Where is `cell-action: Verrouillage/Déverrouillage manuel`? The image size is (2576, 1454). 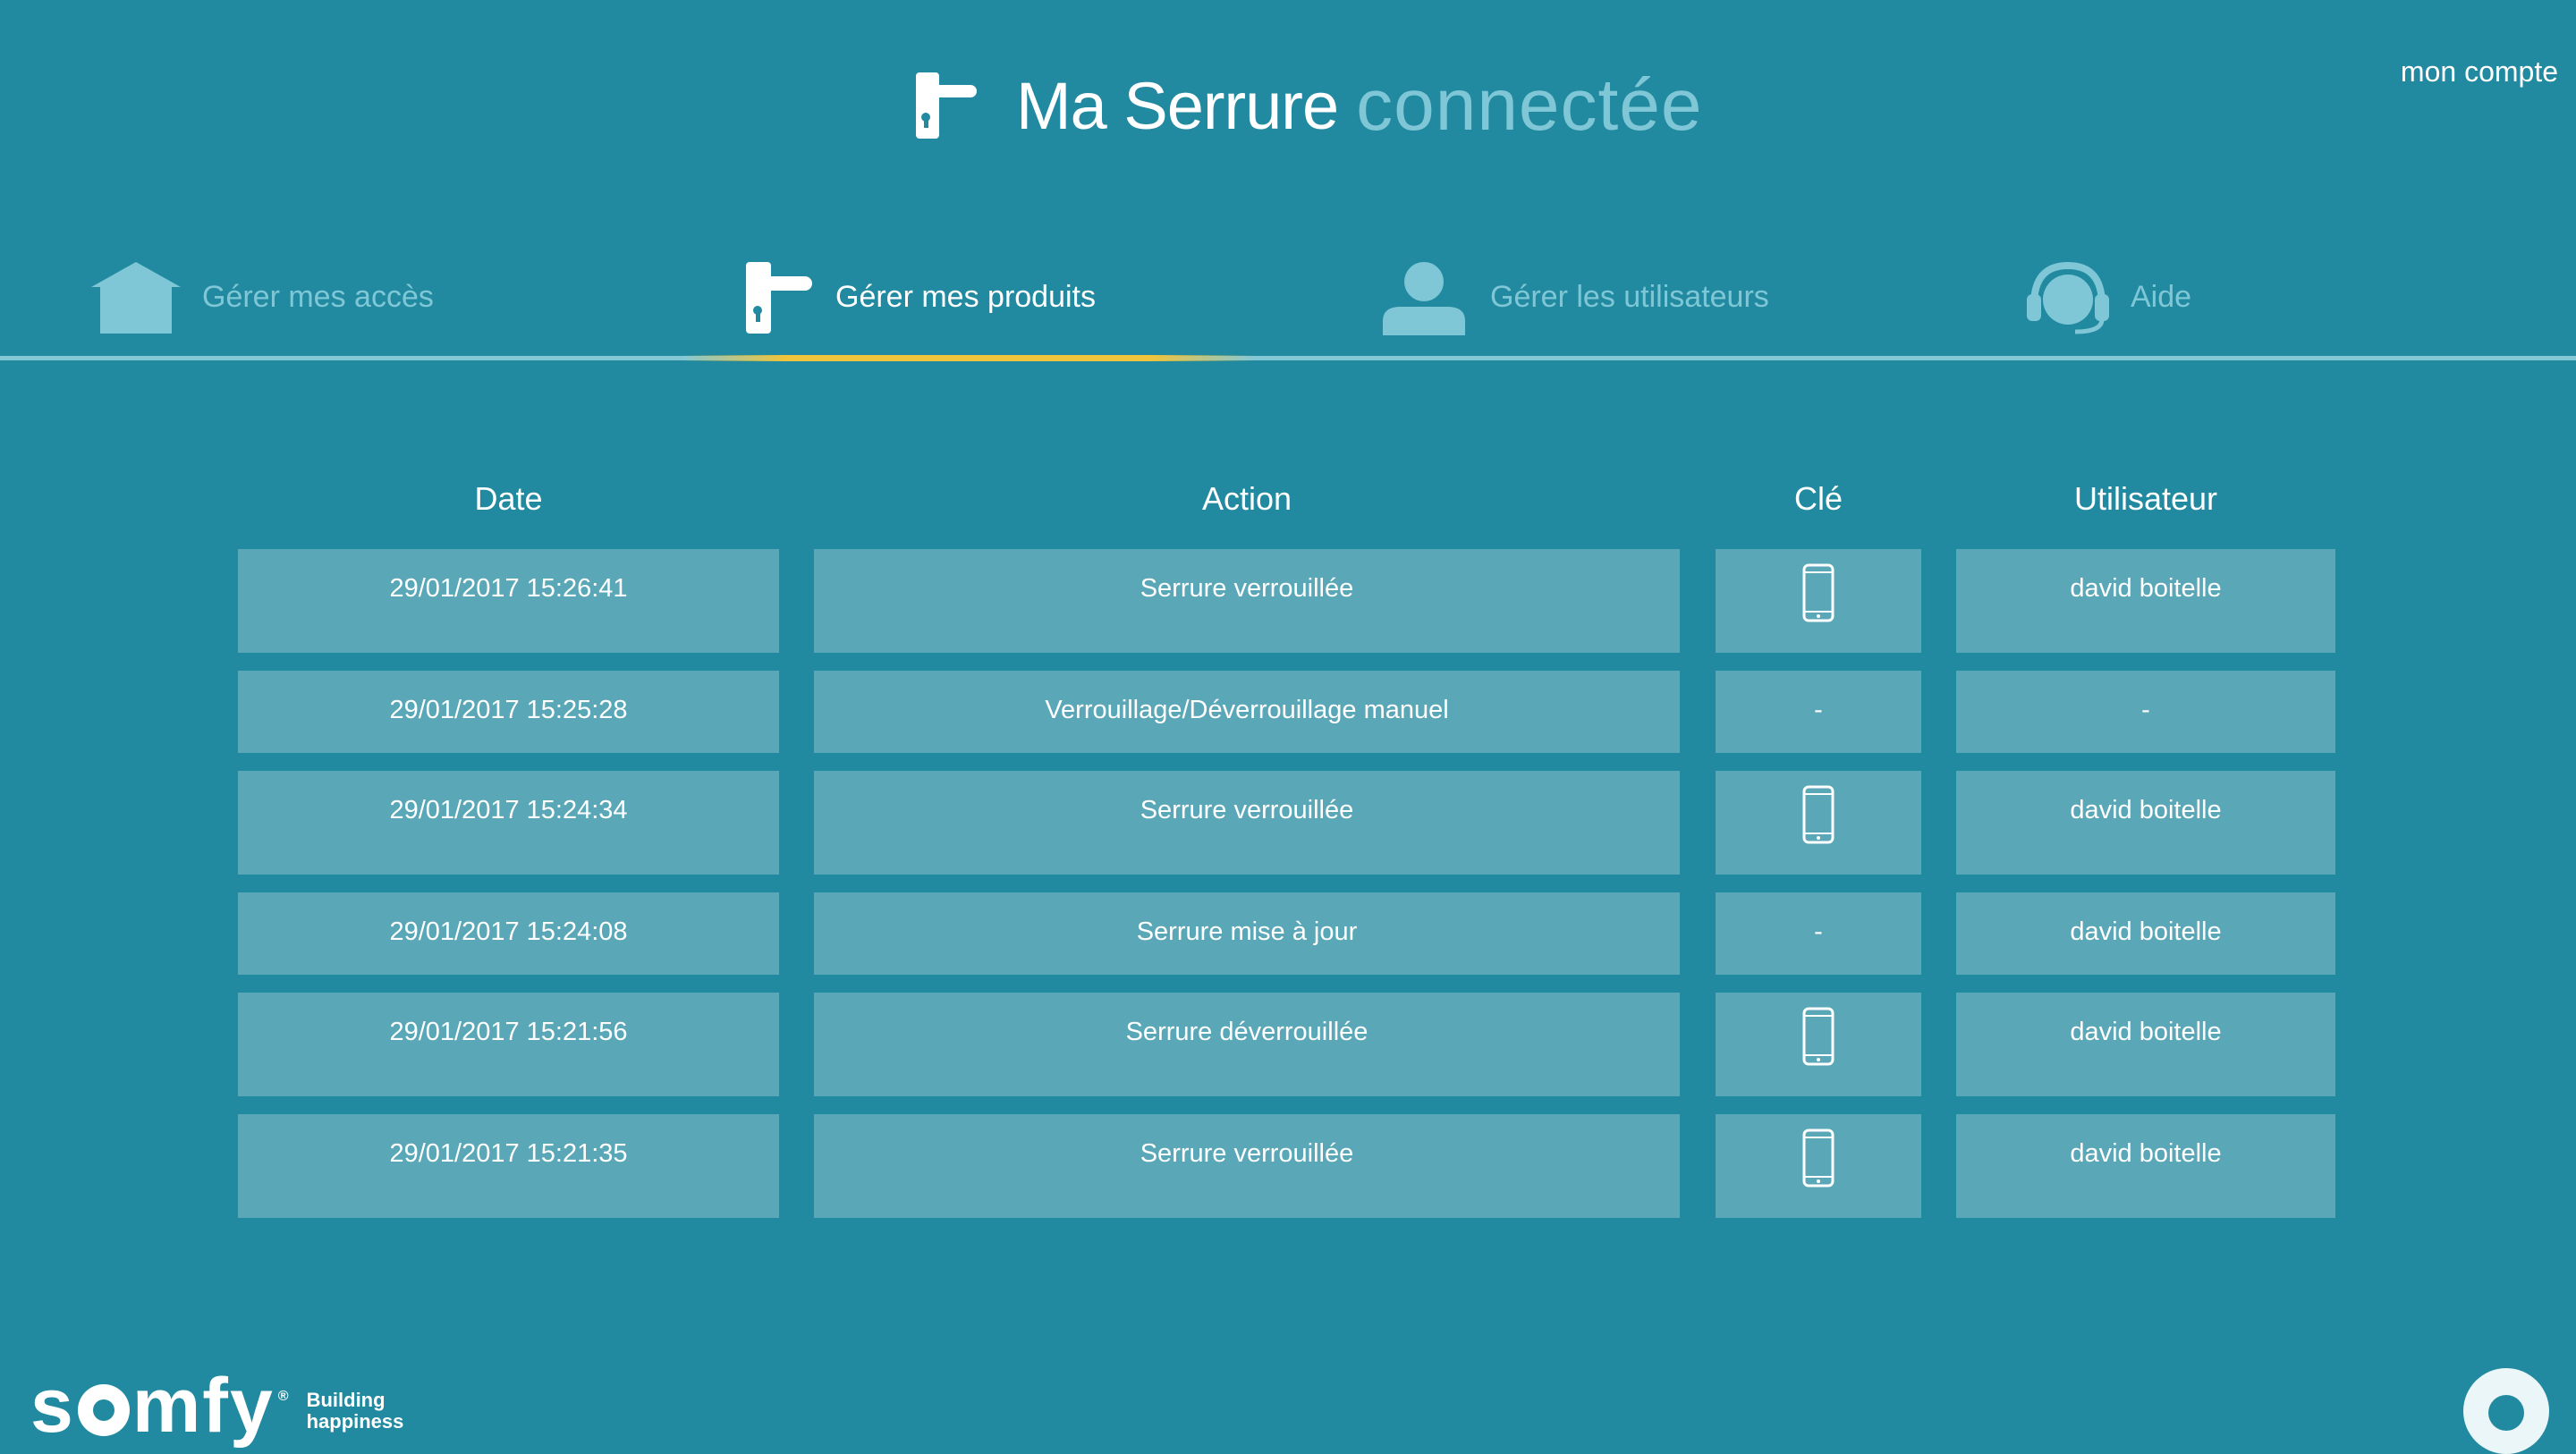 cell-action: Verrouillage/Déverrouillage manuel is located at coordinates (1247, 712).